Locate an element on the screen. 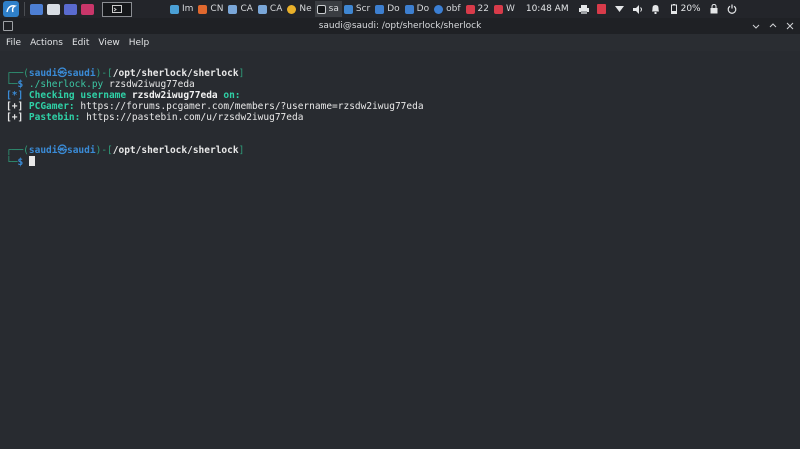  result-marker: [+] is located at coordinates (15, 117).